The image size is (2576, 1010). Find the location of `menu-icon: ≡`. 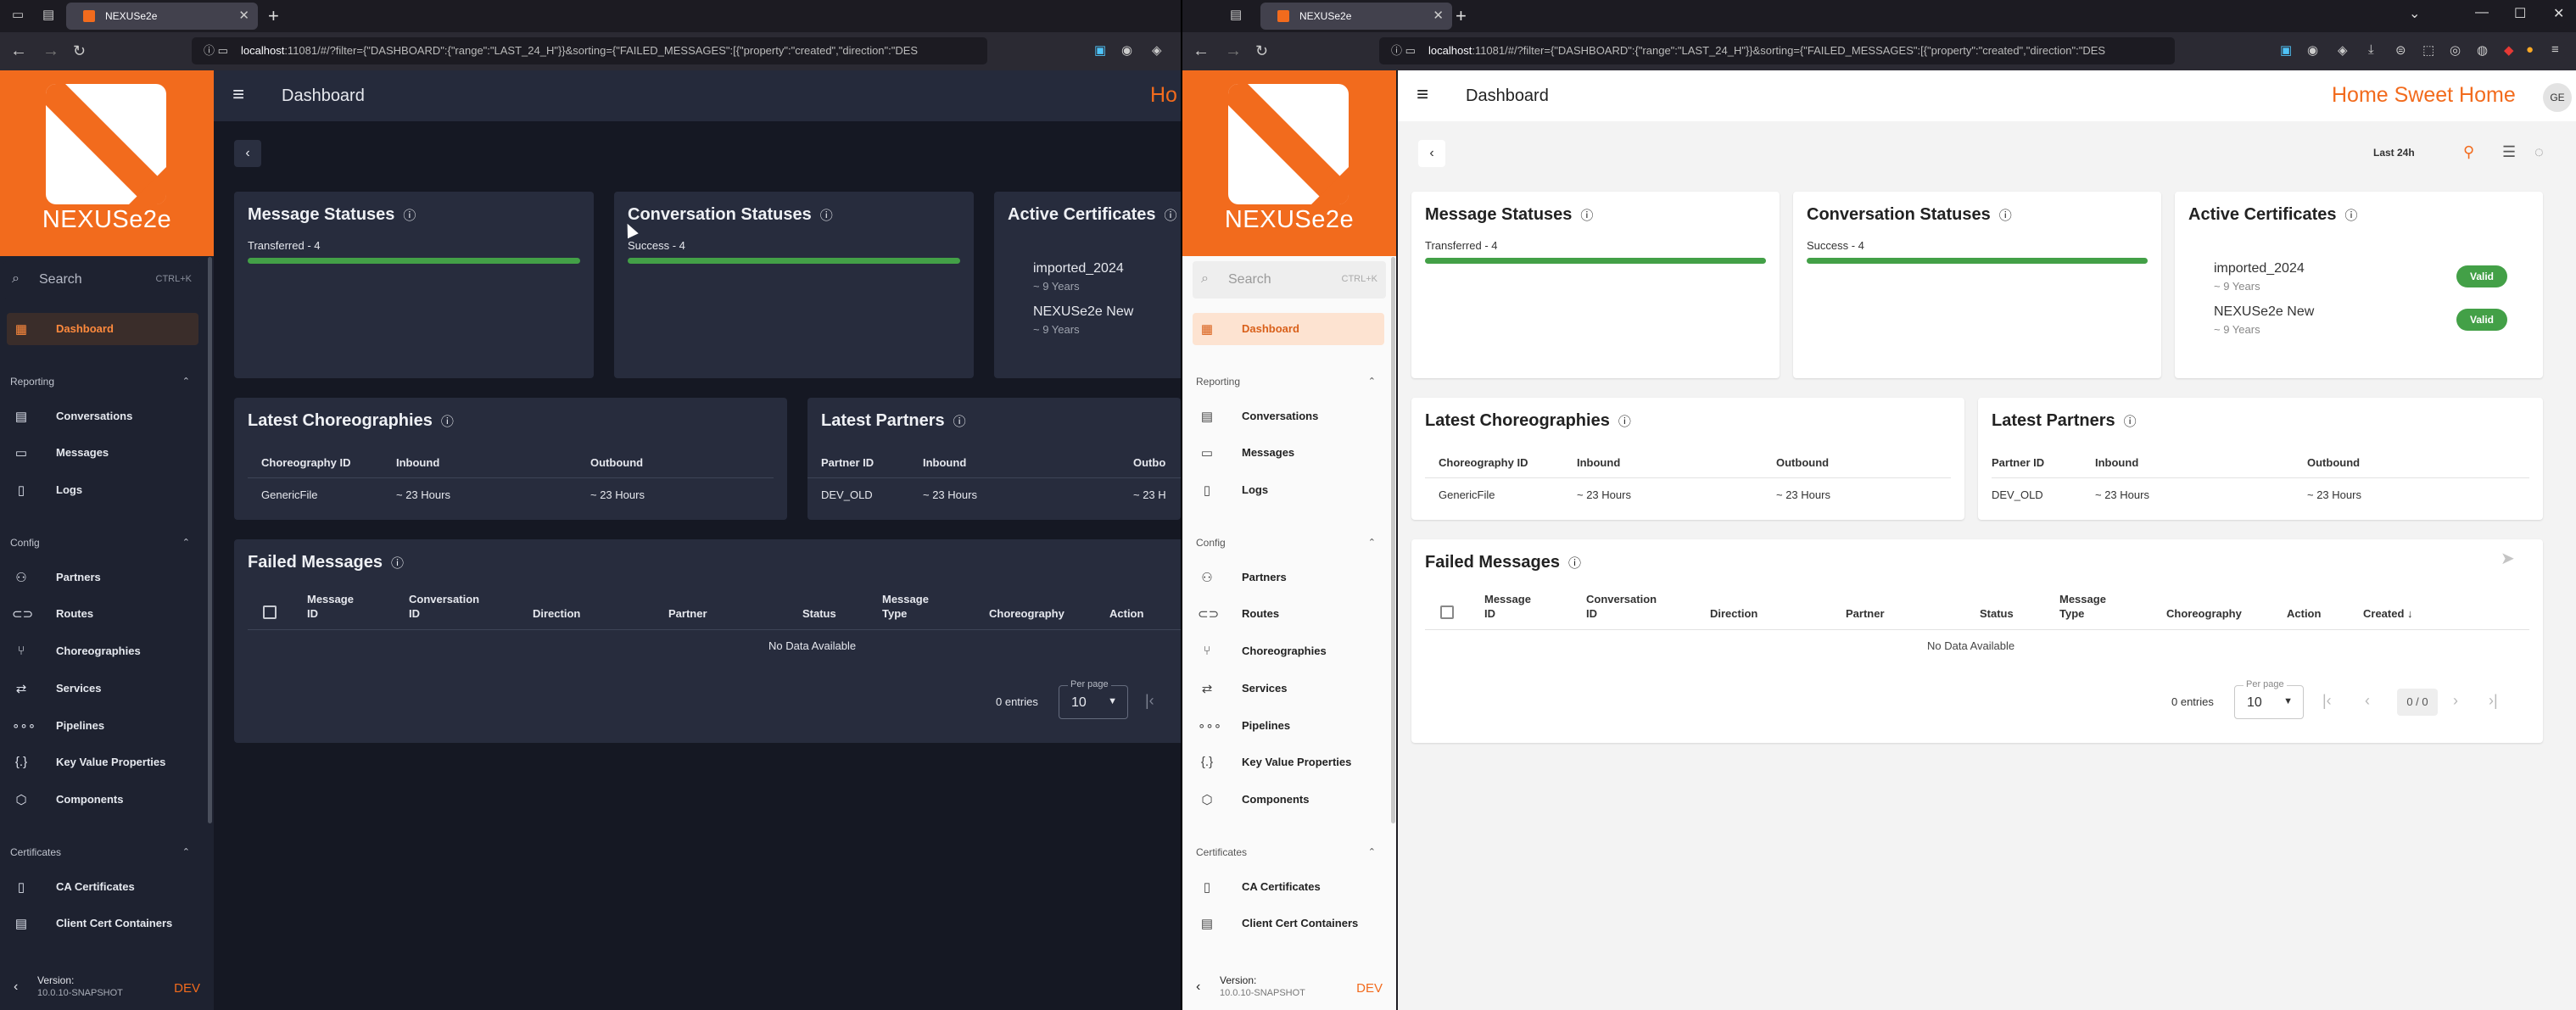

menu-icon: ≡ is located at coordinates (238, 95).